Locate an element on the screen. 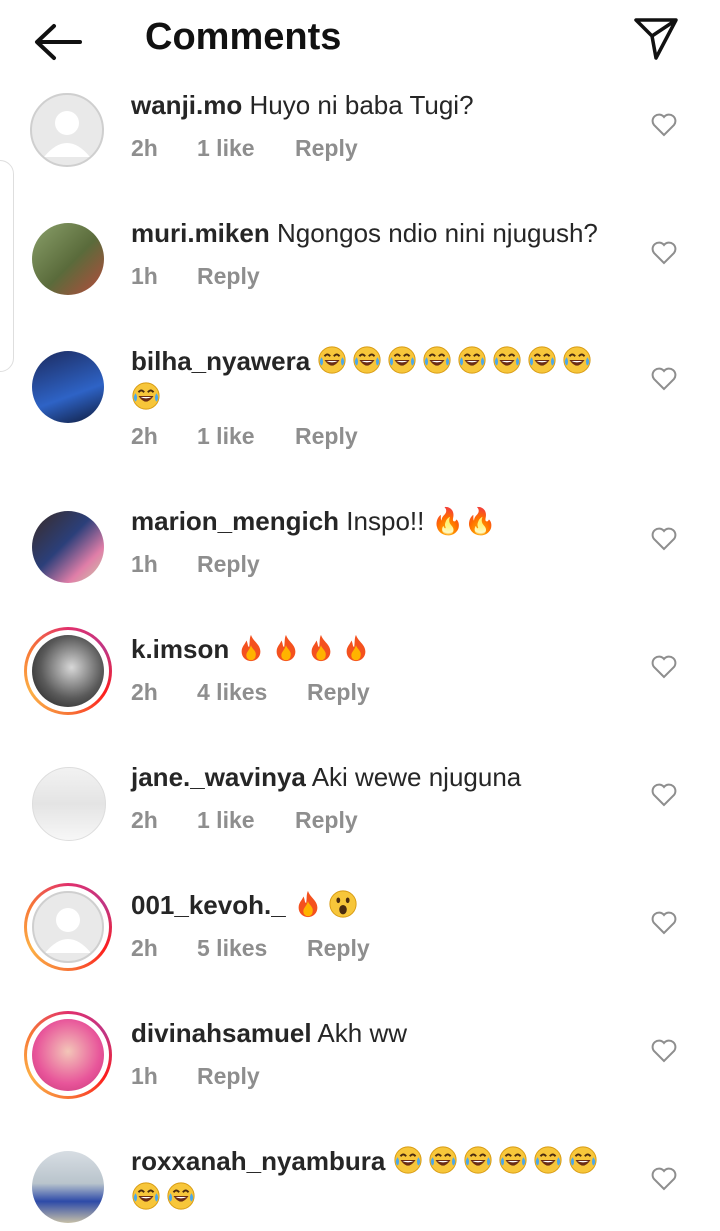 The height and width of the screenshot is (1231, 720). comment-text: bilha_nyawera is located at coordinates (381, 379).